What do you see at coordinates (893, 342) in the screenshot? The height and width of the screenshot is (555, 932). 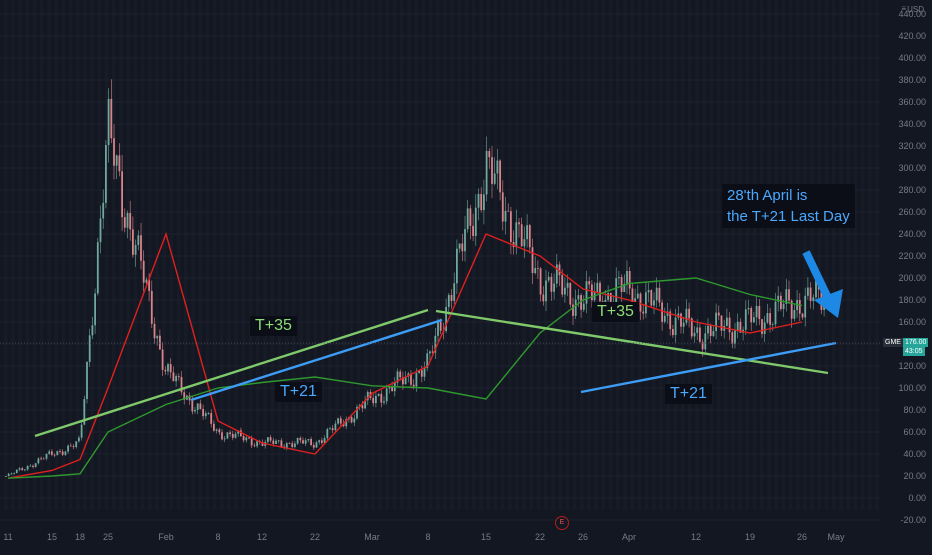 I see `ticker-badge: GME` at bounding box center [893, 342].